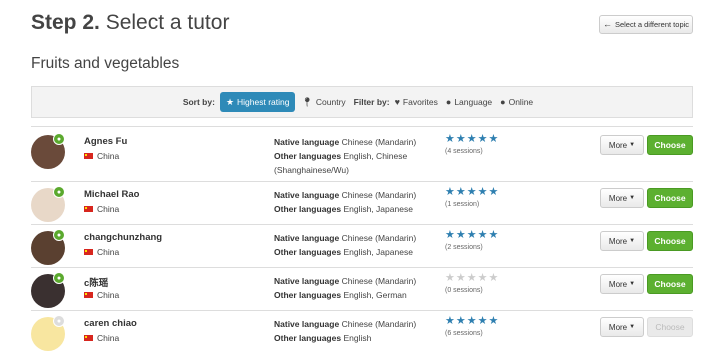 This screenshot has height=358, width=720. Describe the element at coordinates (397, 101) in the screenshot. I see `heart-icon: ♥` at that location.